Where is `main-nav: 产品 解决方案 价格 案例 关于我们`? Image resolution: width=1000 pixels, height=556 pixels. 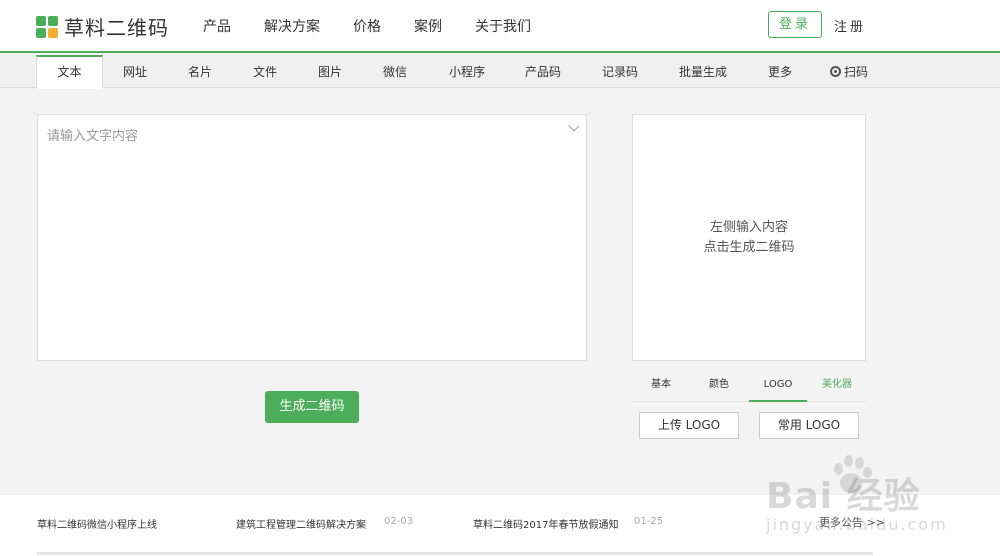
main-nav: 产品 解决方案 价格 案例 关于我们 is located at coordinates (383, 25).